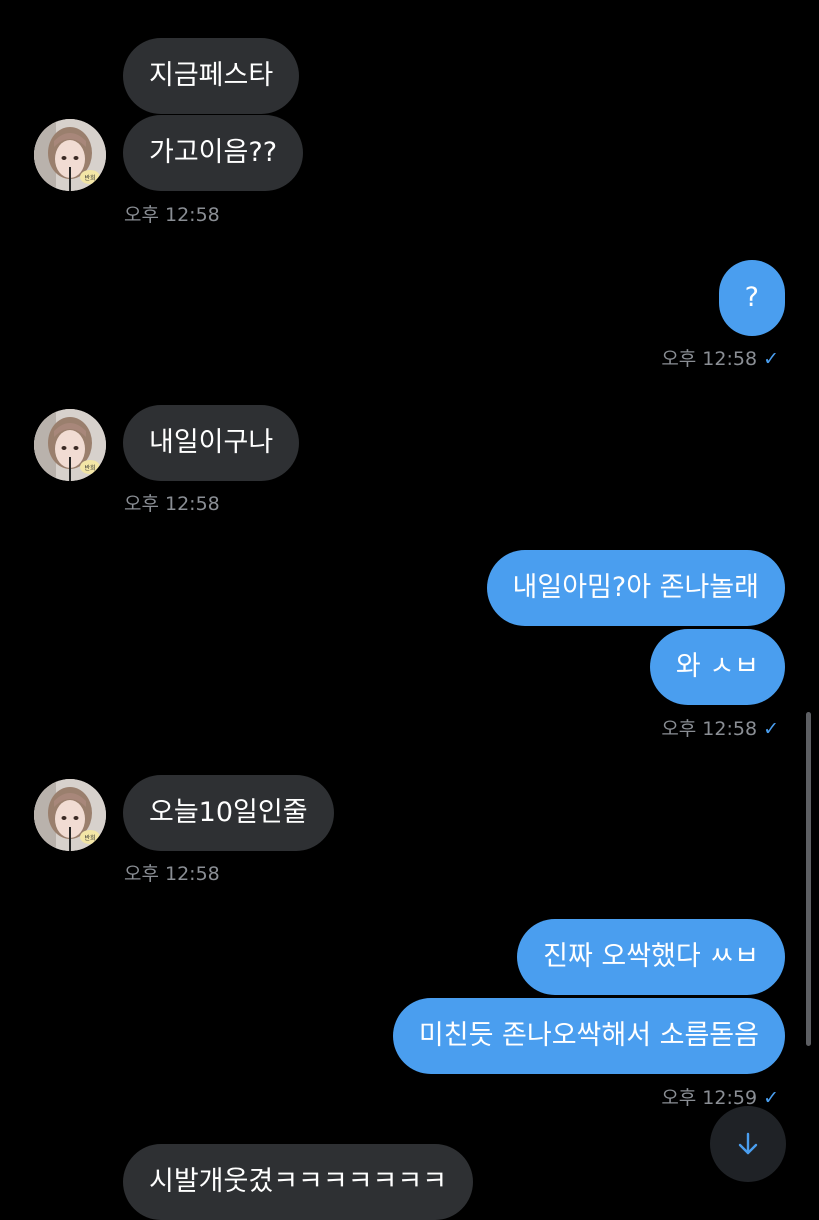  I want to click on scroll-to-bottom-button, so click(748, 1144).